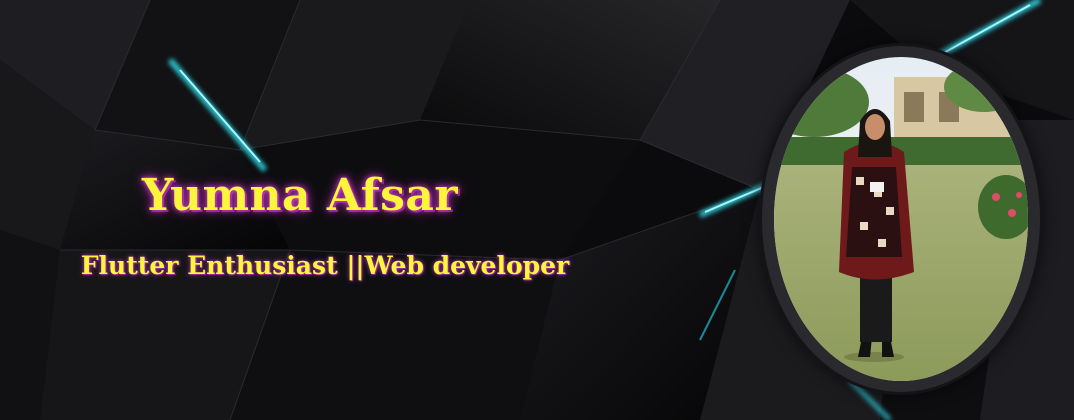 This screenshot has width=1074, height=420. Describe the element at coordinates (300, 195) in the screenshot. I see `profile-name: Yumna Afsar` at that location.